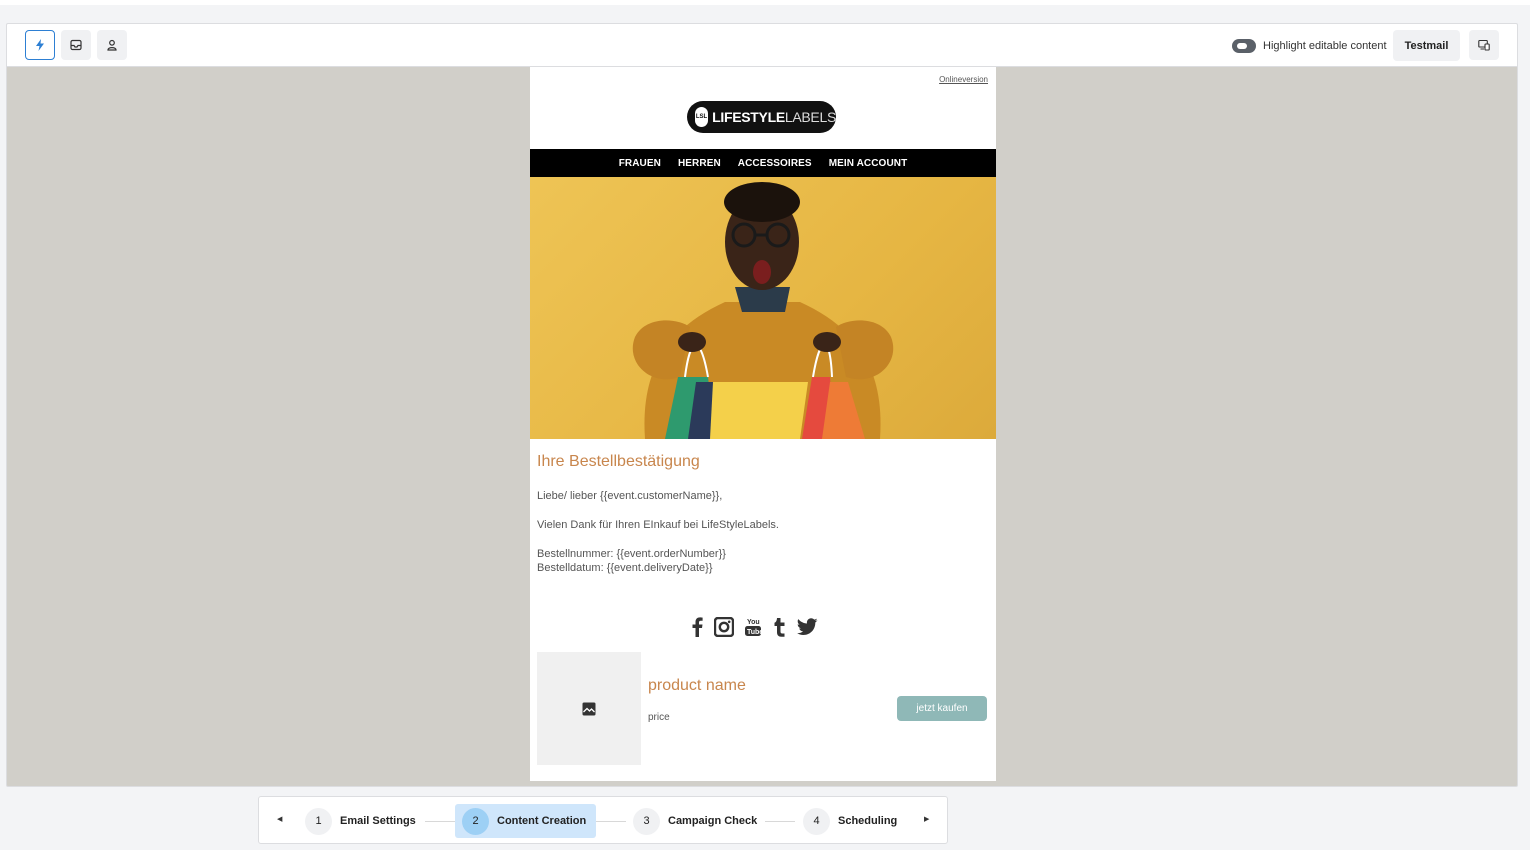  I want to click on device-preview-button, so click(1484, 45).